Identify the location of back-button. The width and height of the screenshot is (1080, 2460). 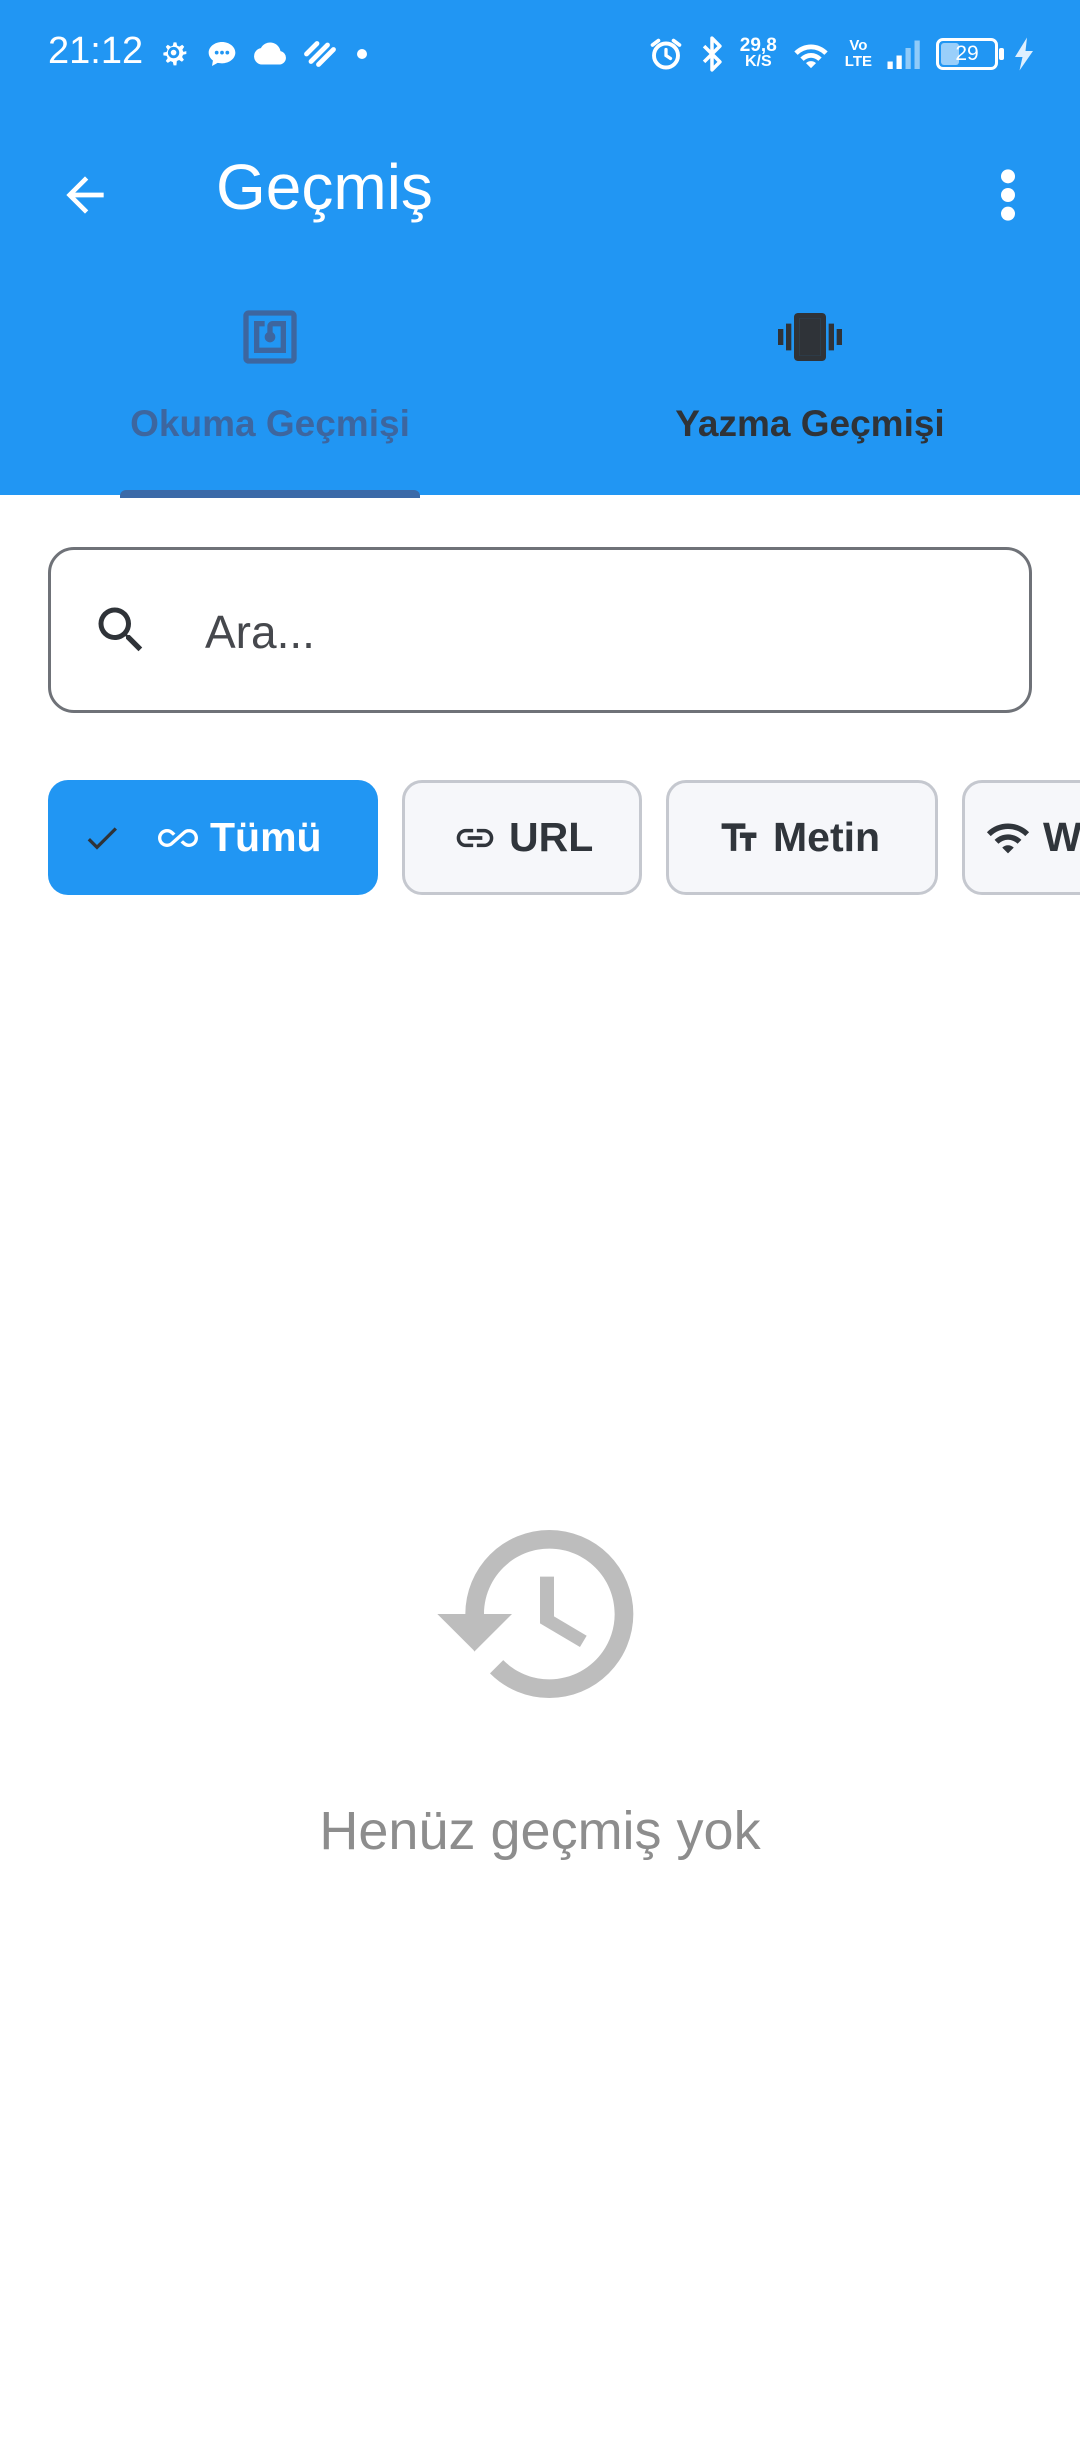
(85, 195).